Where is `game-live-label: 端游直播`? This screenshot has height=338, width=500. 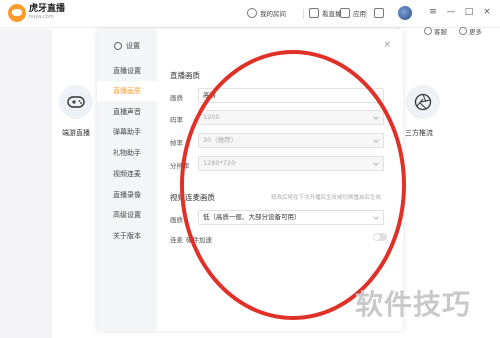
game-live-label: 端游直播 is located at coordinates (76, 133).